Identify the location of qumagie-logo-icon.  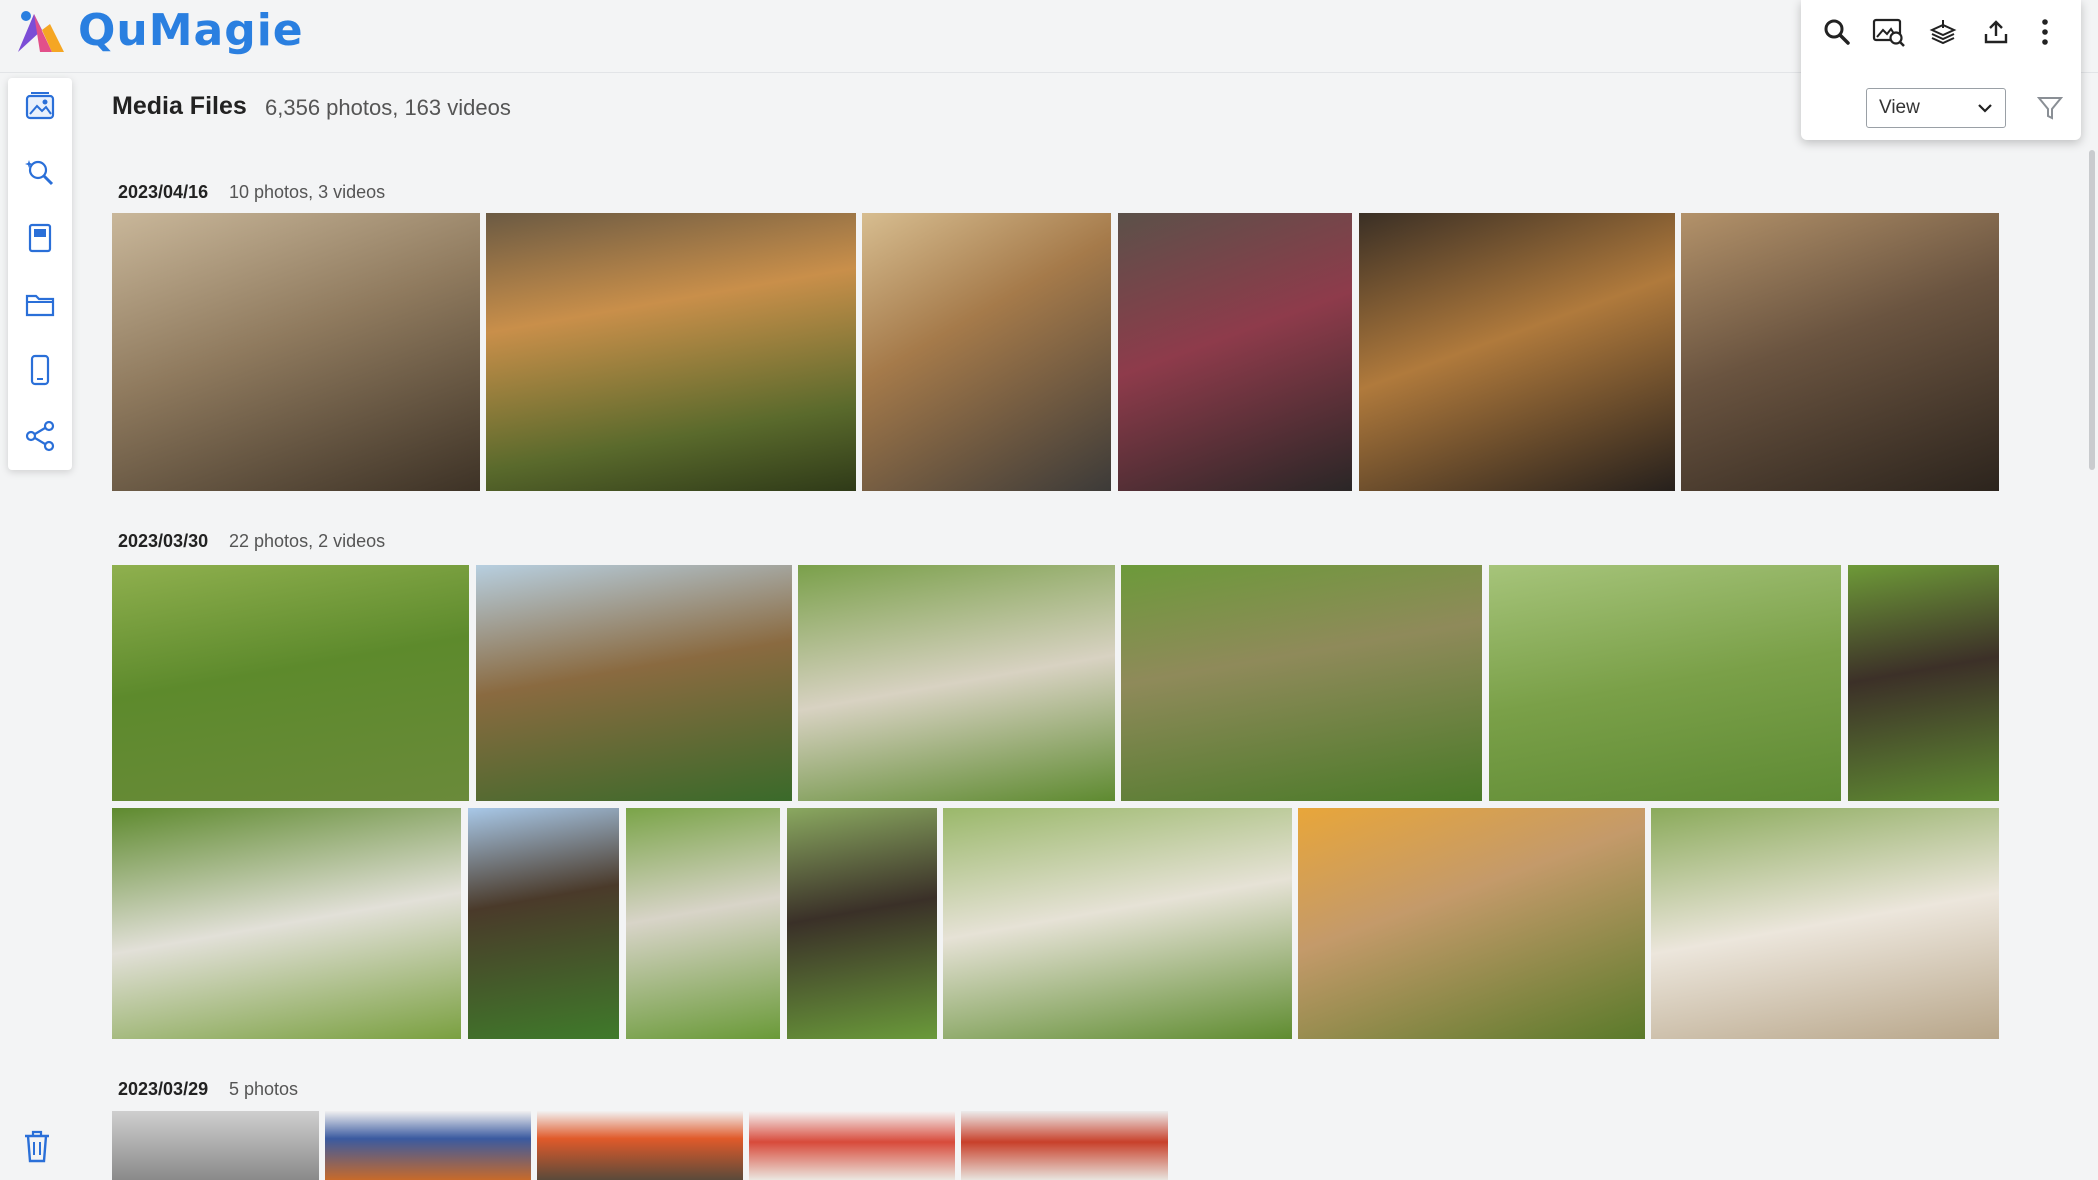
(41, 31).